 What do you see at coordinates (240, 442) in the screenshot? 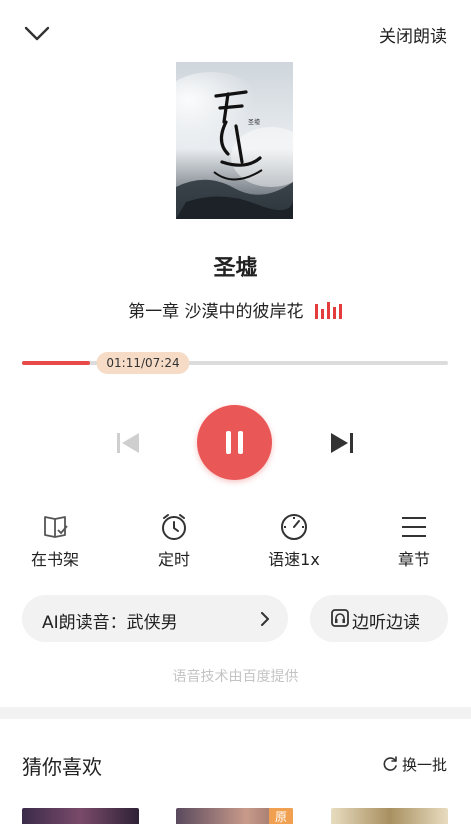
I see `pause-icon-bar` at bounding box center [240, 442].